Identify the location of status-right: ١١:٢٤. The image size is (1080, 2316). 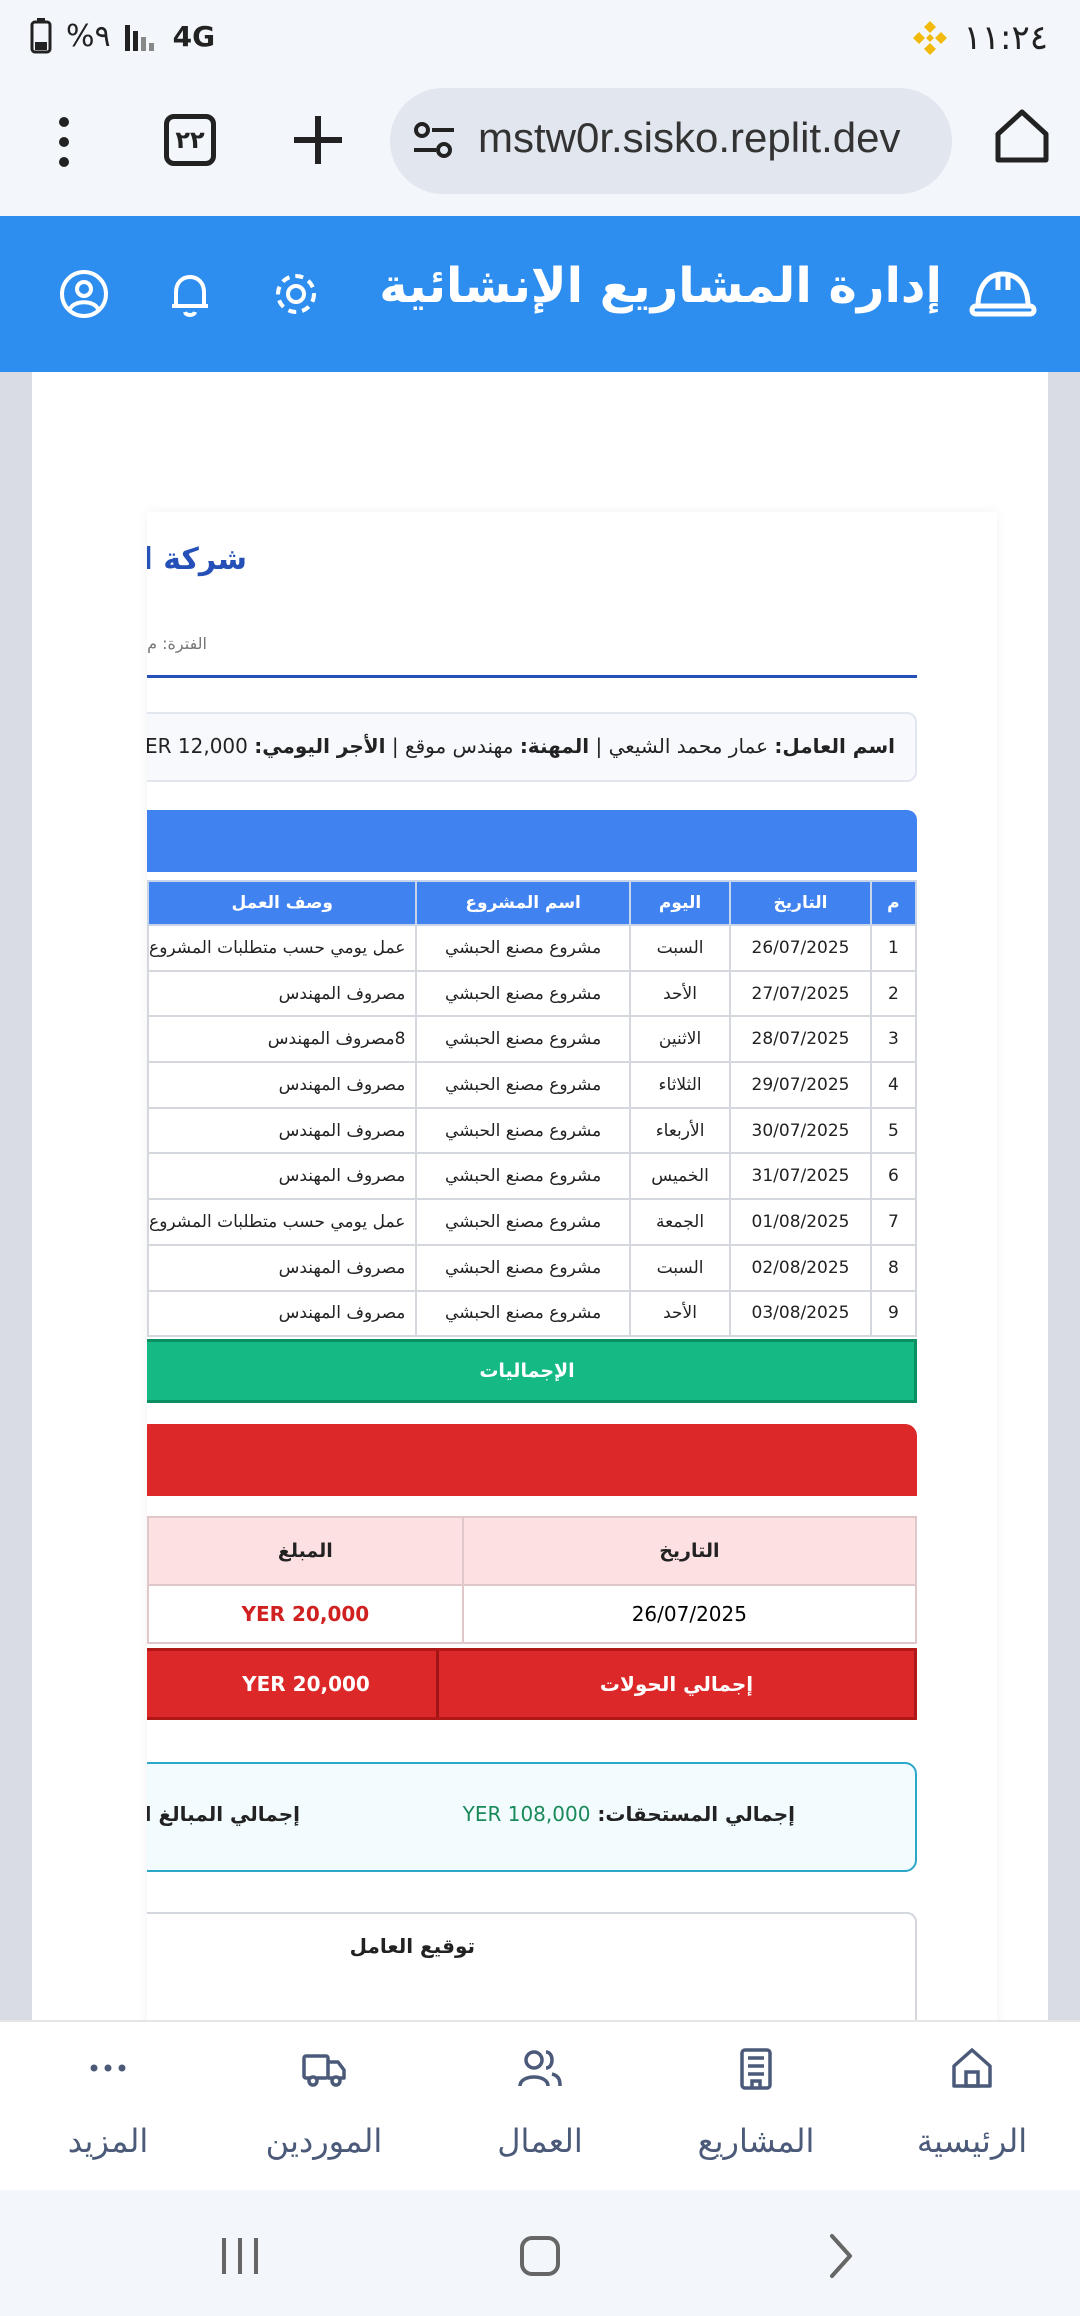
(979, 38).